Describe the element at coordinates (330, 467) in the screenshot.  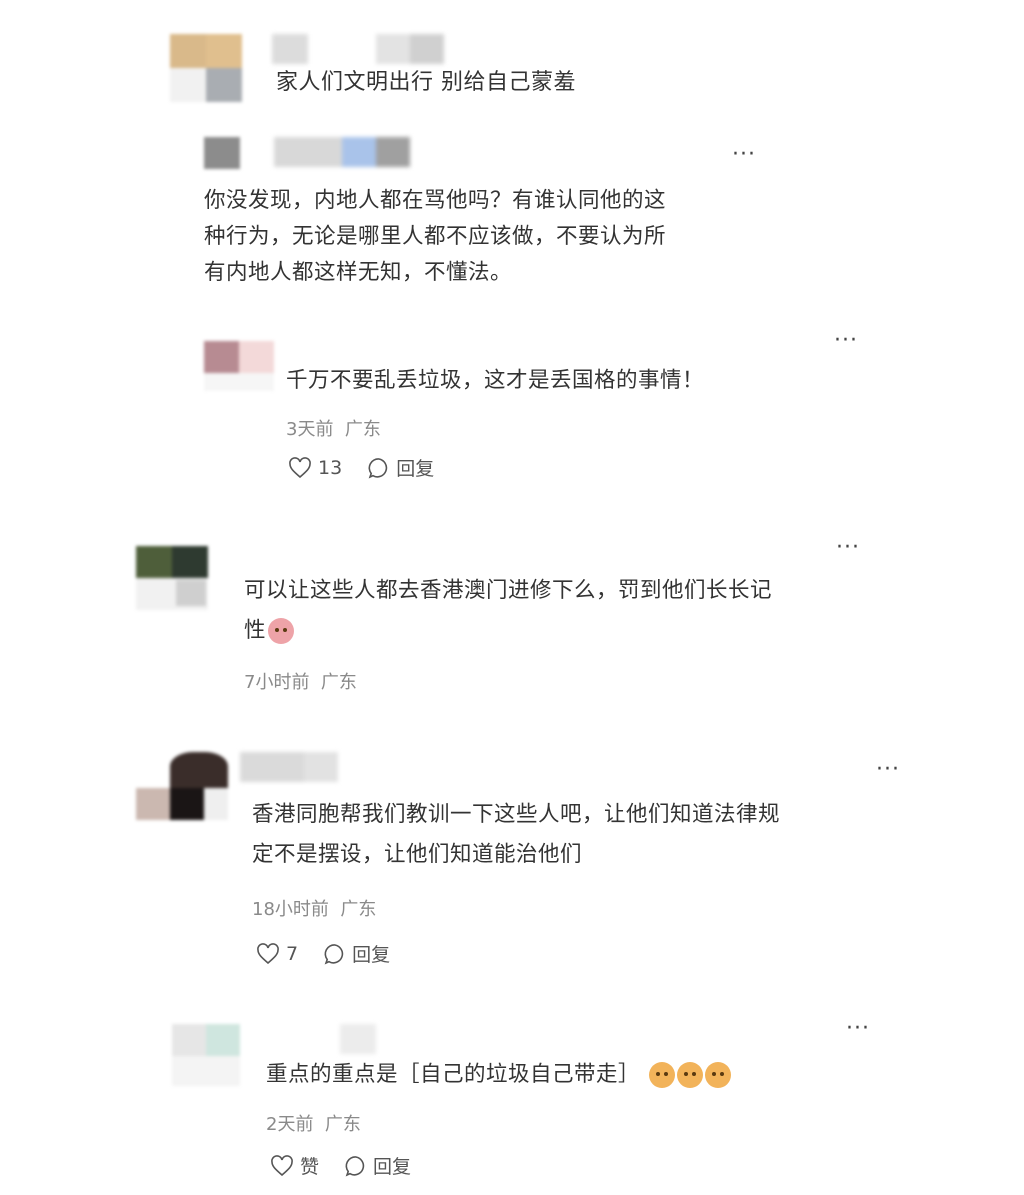
I see `like-count: 13` at that location.